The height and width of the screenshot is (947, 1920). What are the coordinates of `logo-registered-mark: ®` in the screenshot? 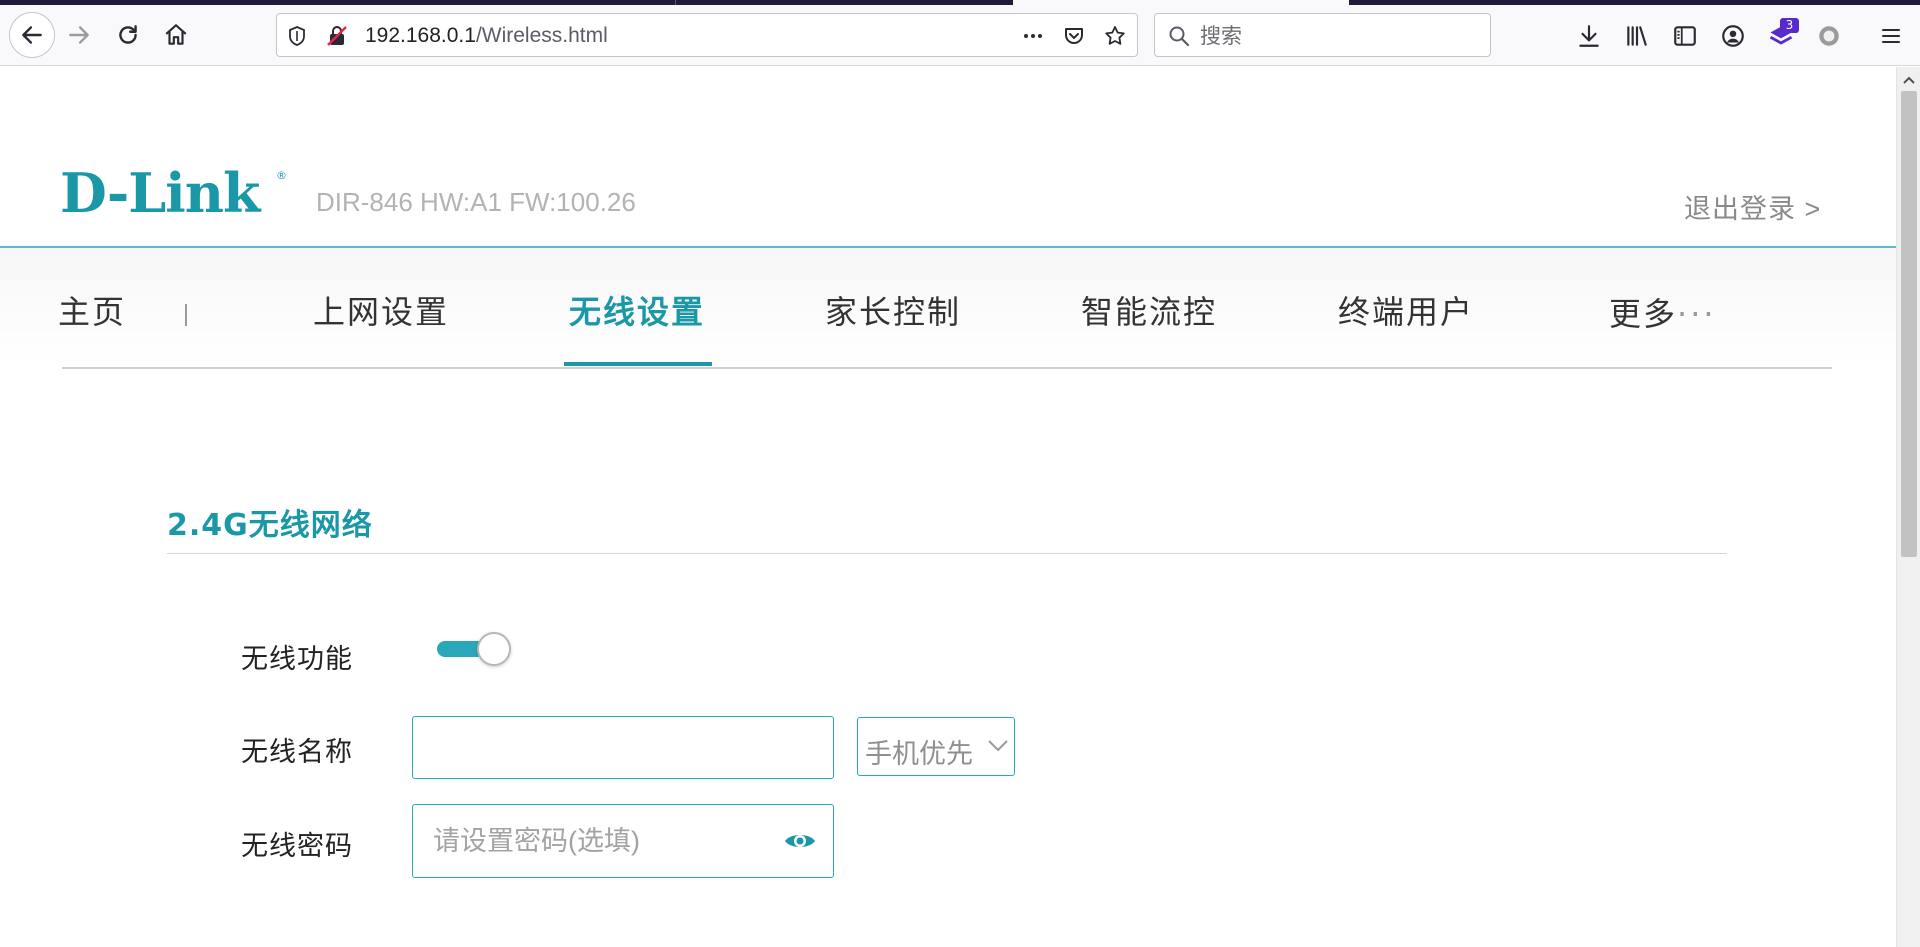 It's located at (281, 175).